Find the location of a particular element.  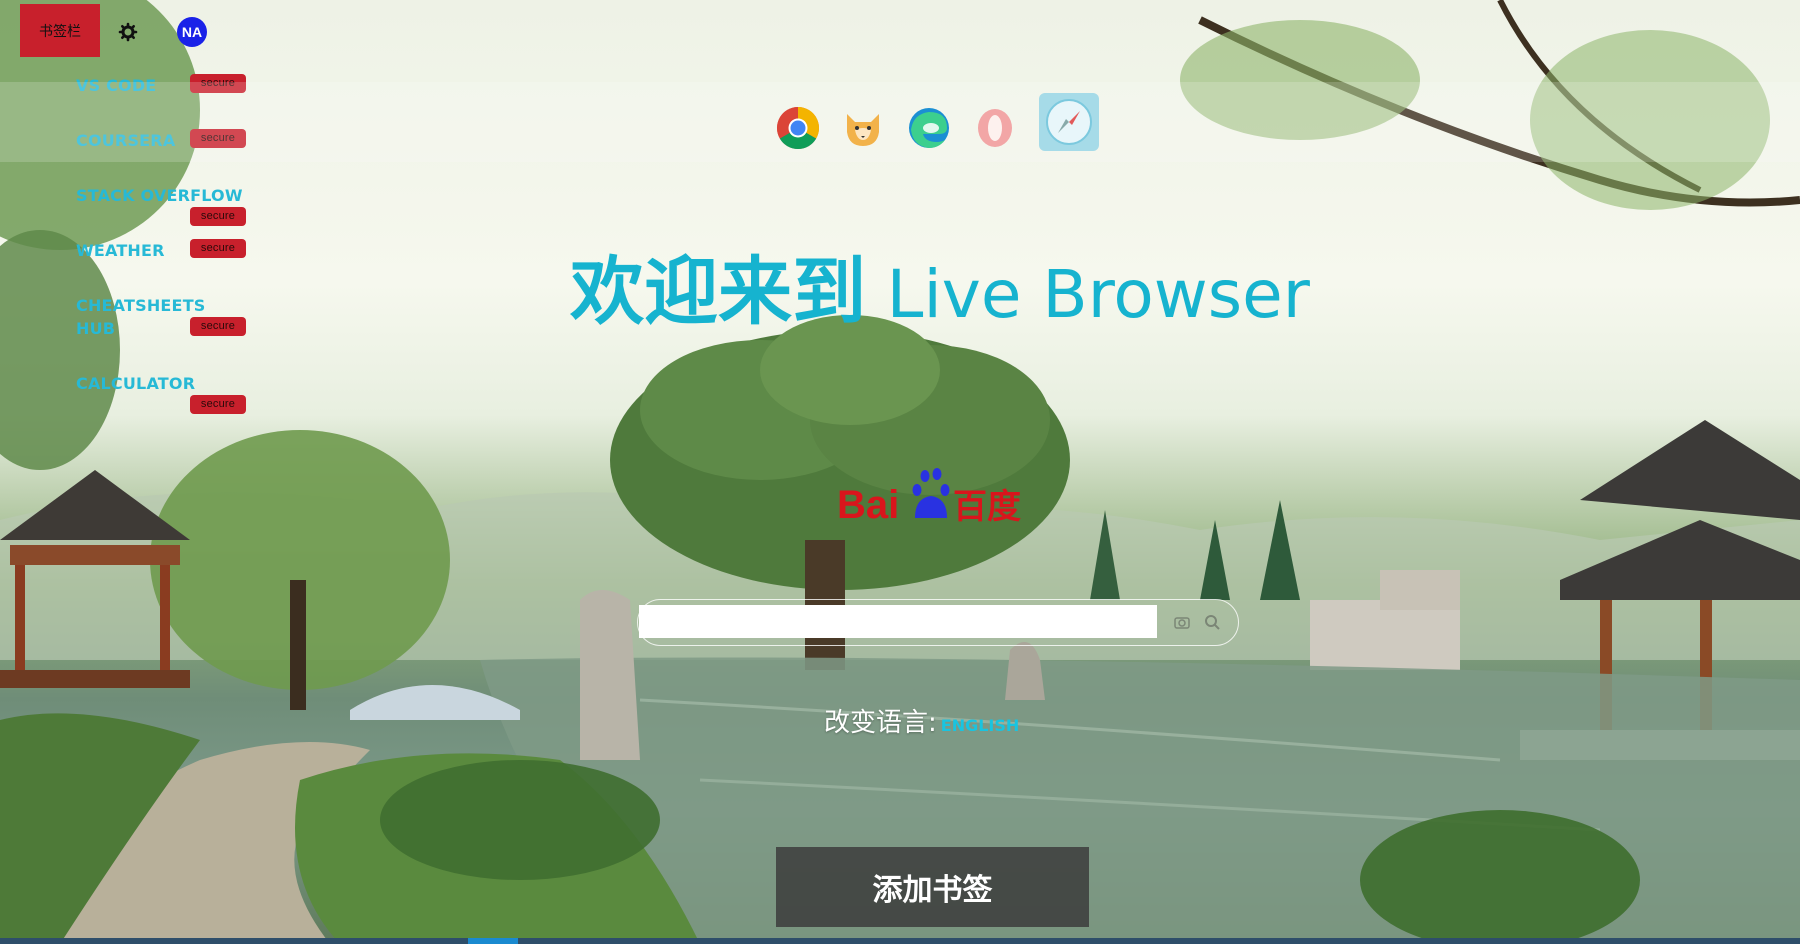

bookmark-bar-button: 书签栏 is located at coordinates (60, 30).